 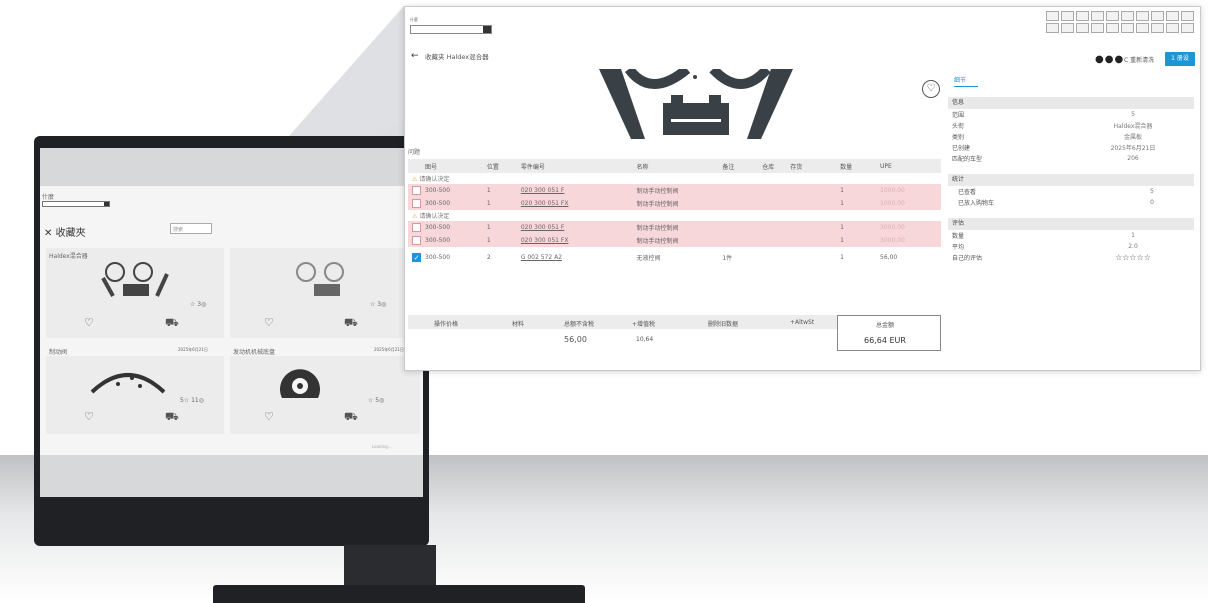 What do you see at coordinates (674, 257) in the screenshot?
I see `table-row-selected: ✓ 300-500 2 G 002 572 A2 无液控阀 1件 1 56,00` at bounding box center [674, 257].